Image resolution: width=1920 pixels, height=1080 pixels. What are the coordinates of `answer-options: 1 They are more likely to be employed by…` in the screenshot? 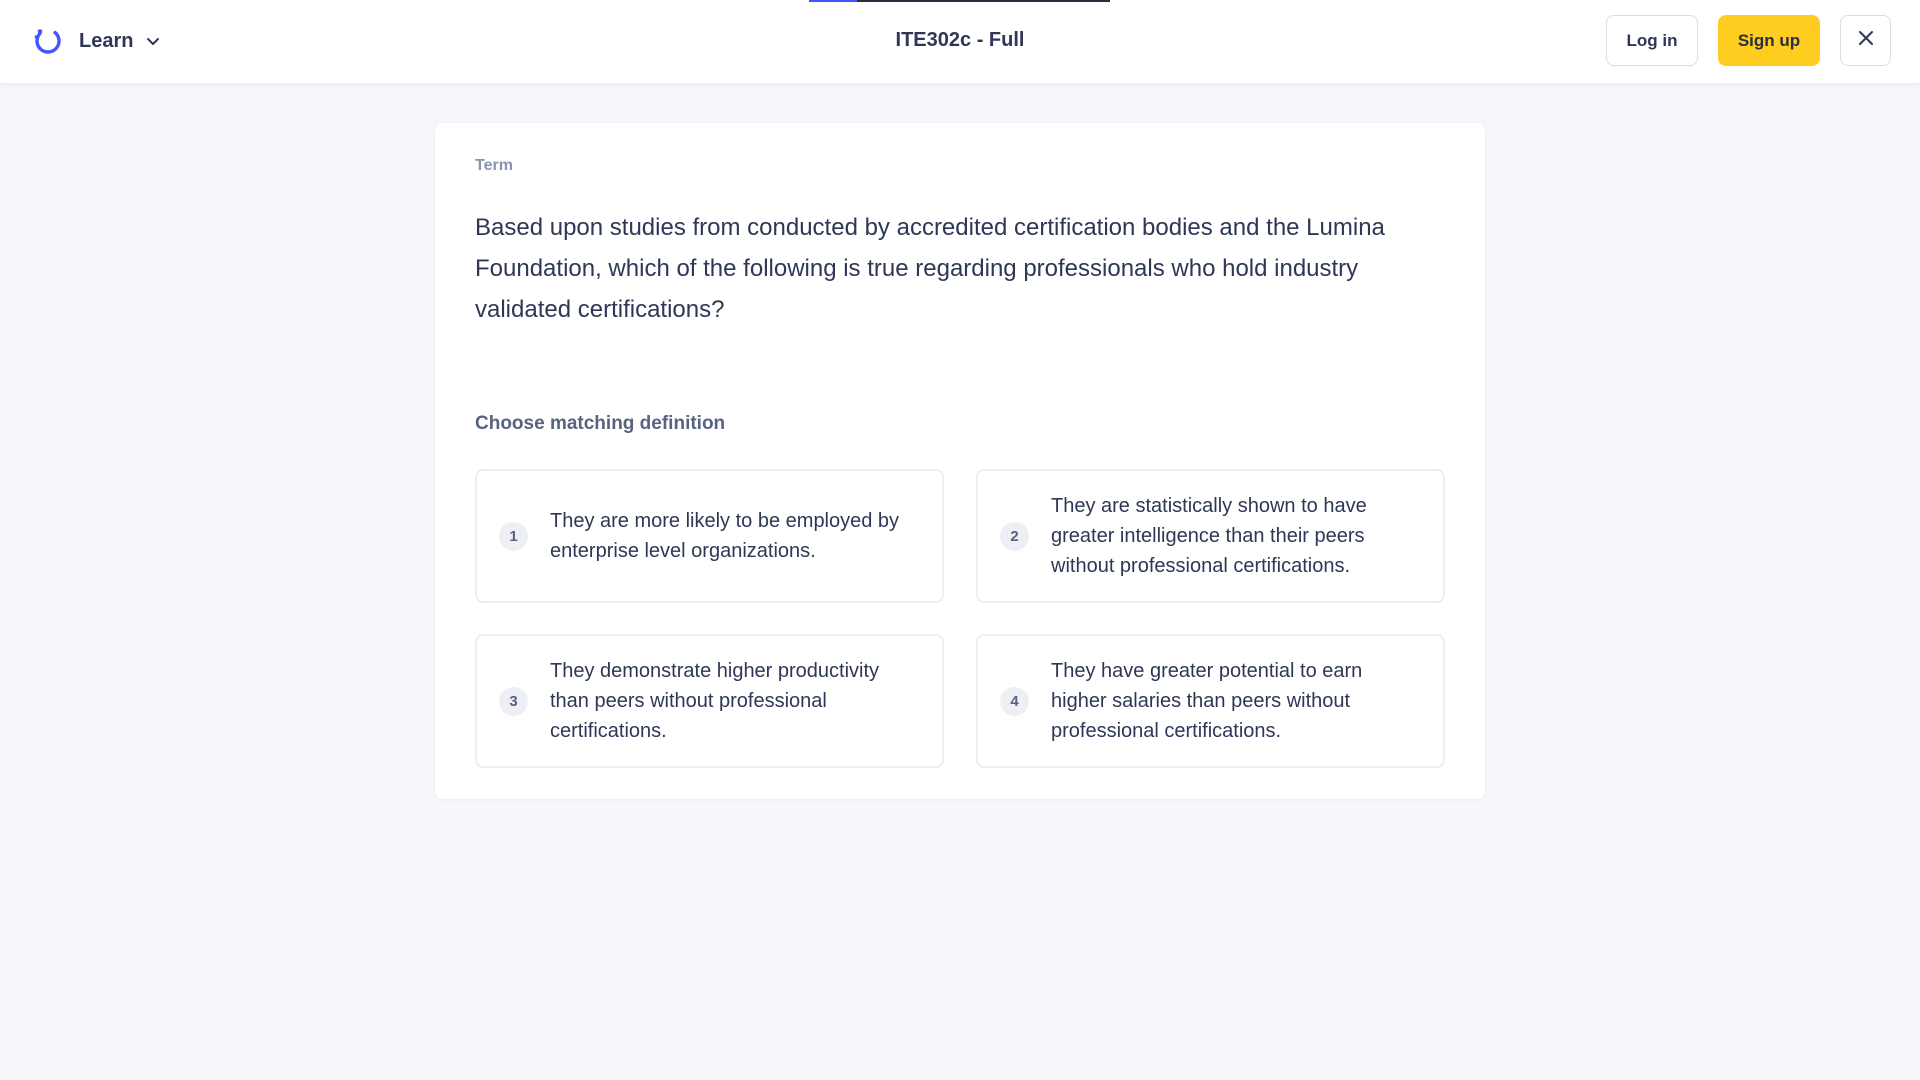 It's located at (960, 618).